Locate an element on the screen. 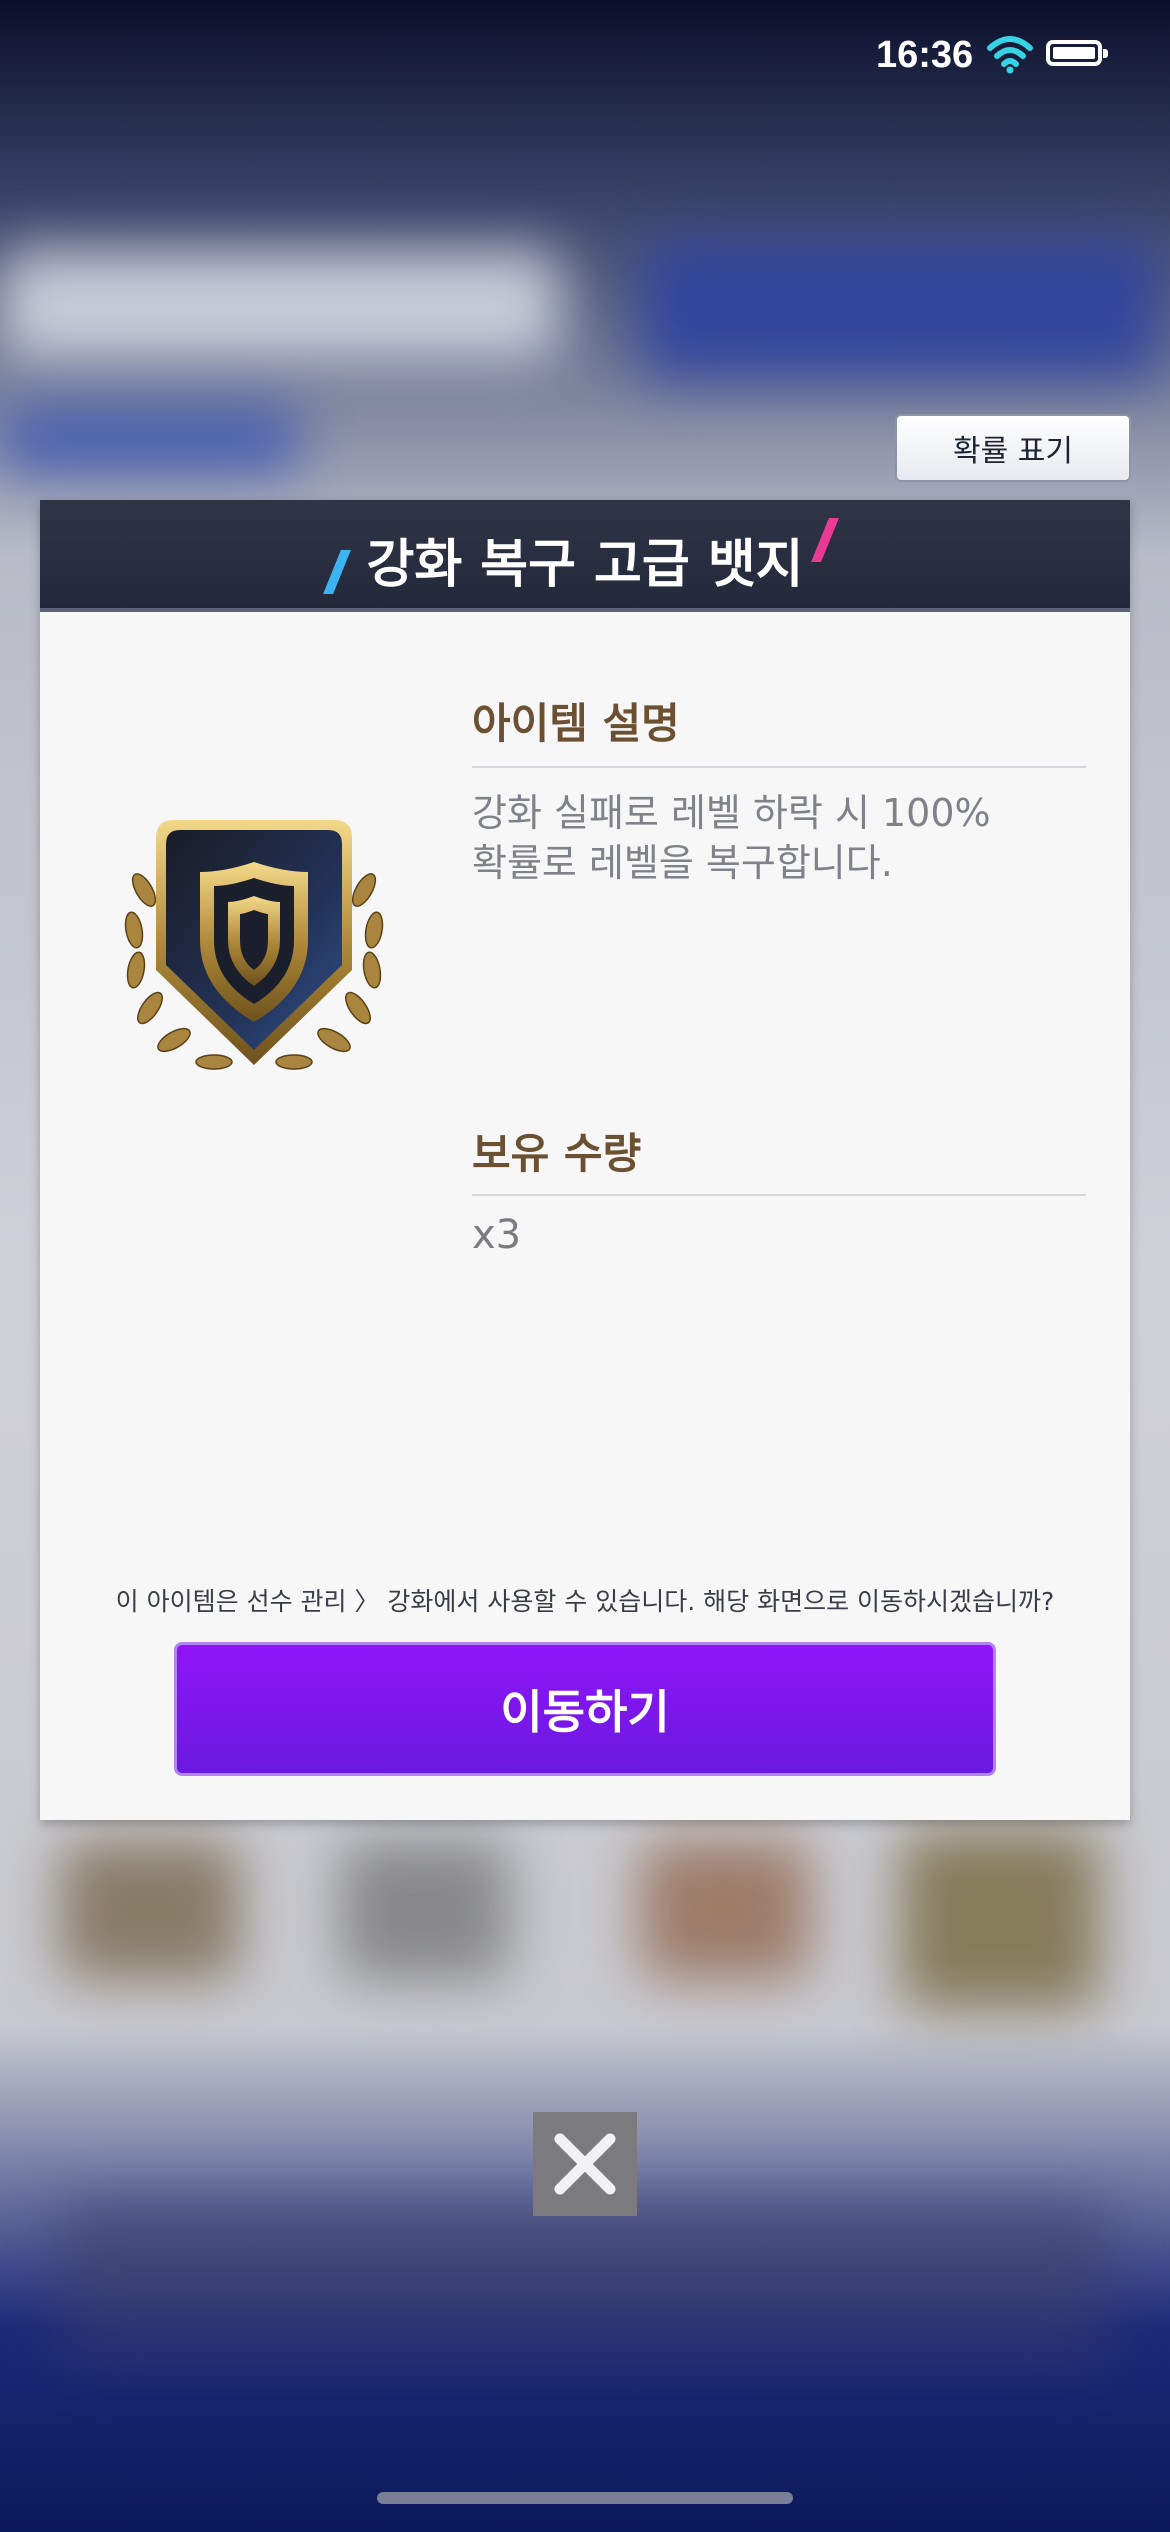  modal-header: 강화 복구 고급 뱃지 is located at coordinates (585, 556).